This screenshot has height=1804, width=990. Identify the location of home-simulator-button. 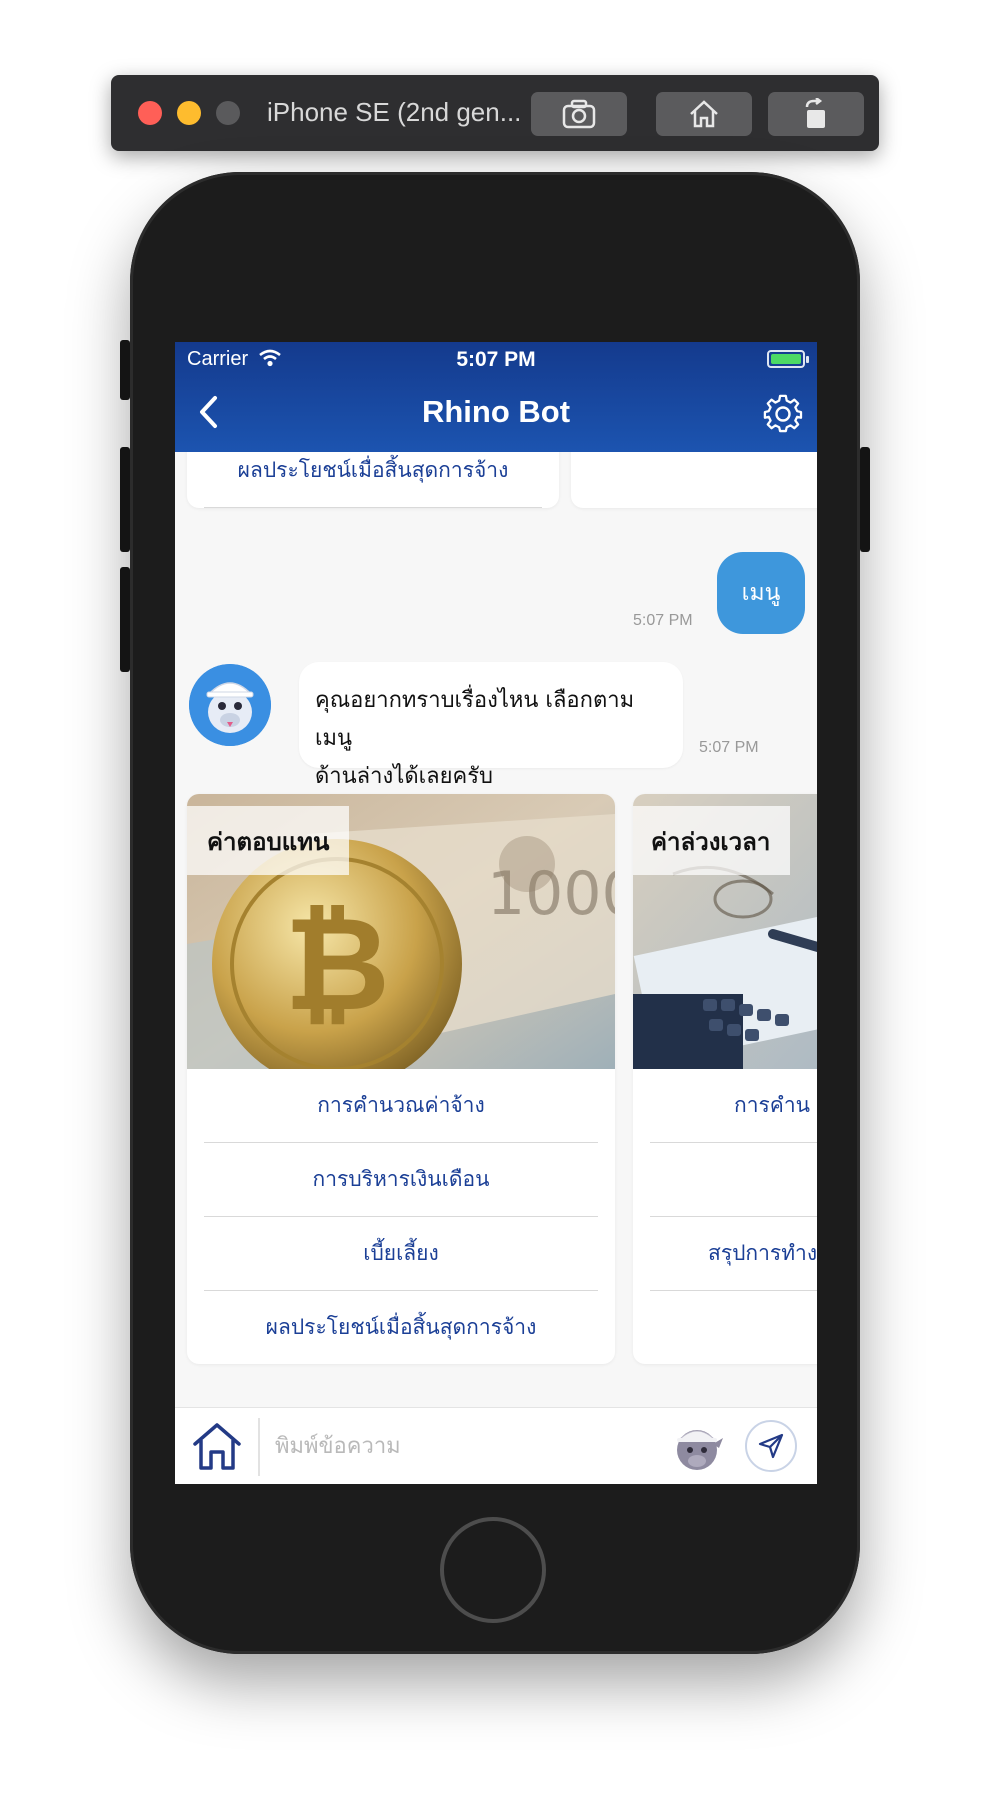
(704, 114).